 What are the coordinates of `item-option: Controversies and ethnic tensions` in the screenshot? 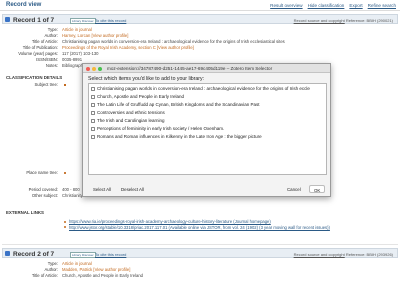 It's located at (128, 113).